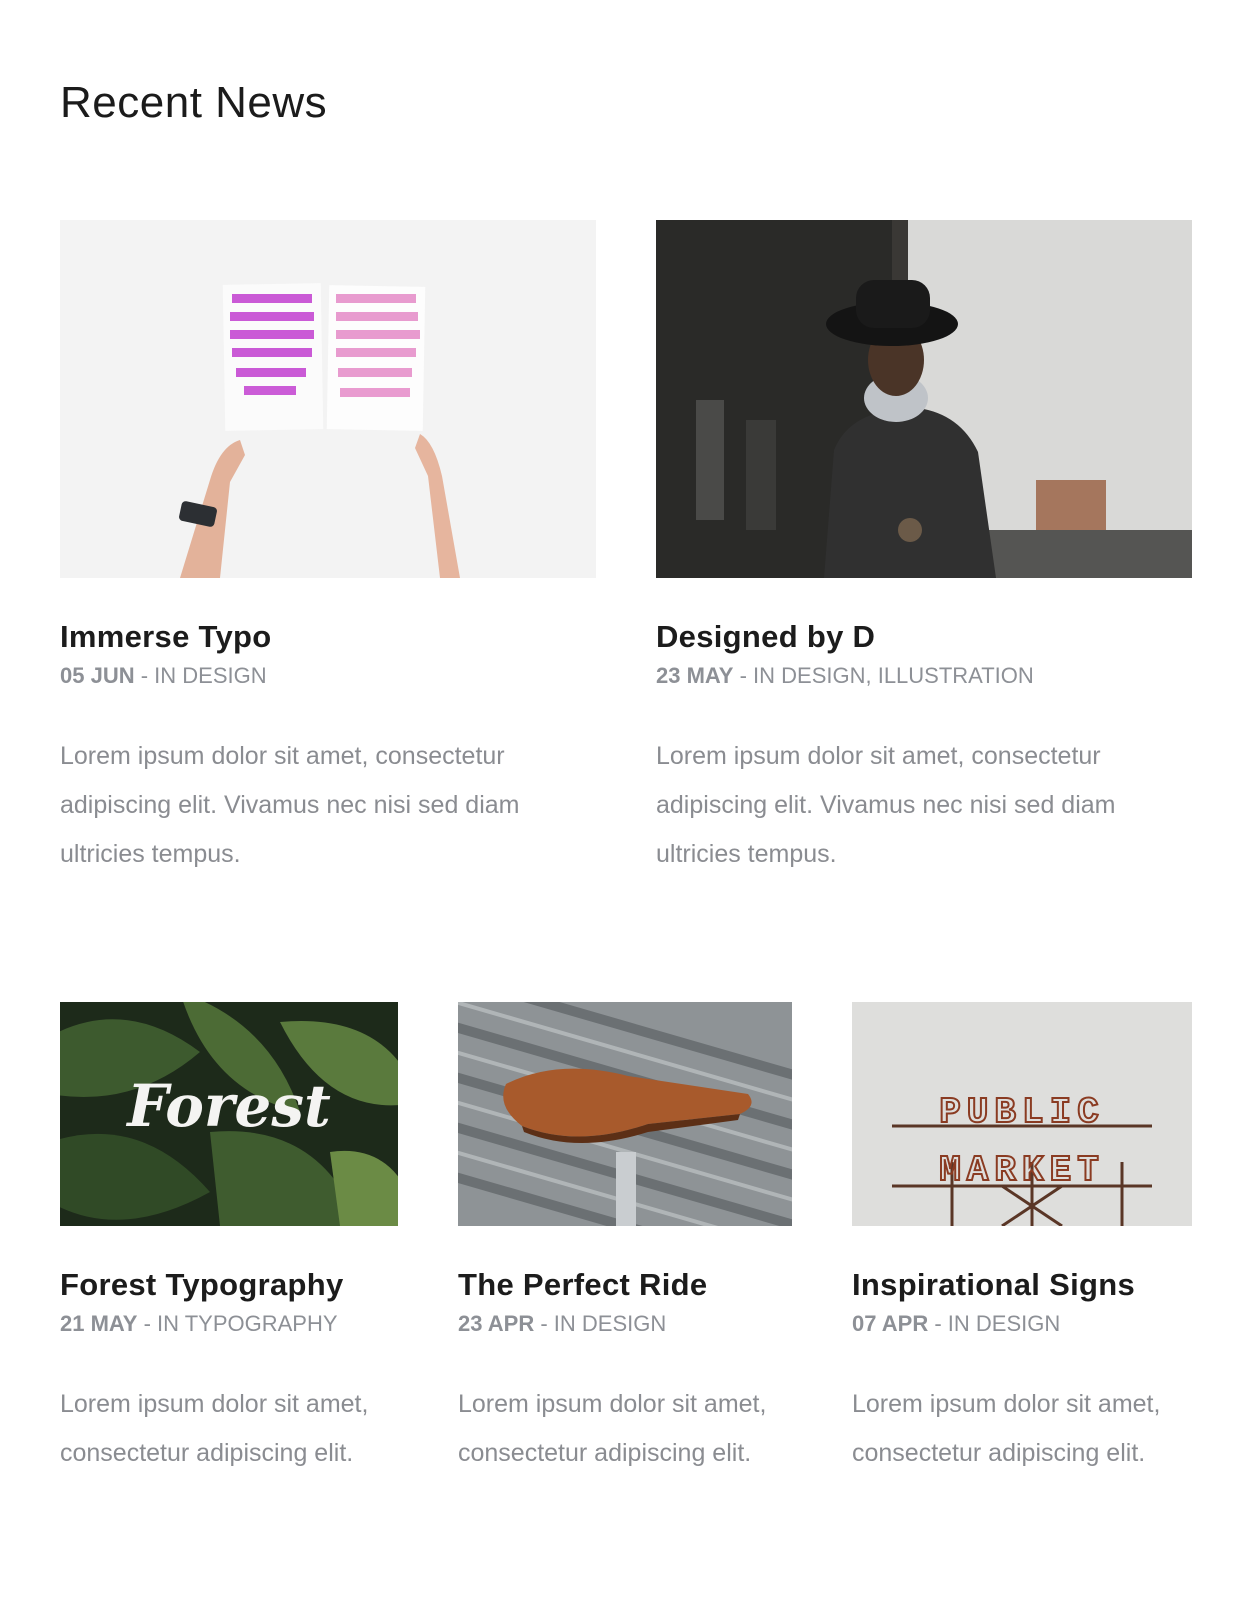 This screenshot has width=1260, height=1618. I want to click on post-title: Forest Typography, so click(229, 1285).